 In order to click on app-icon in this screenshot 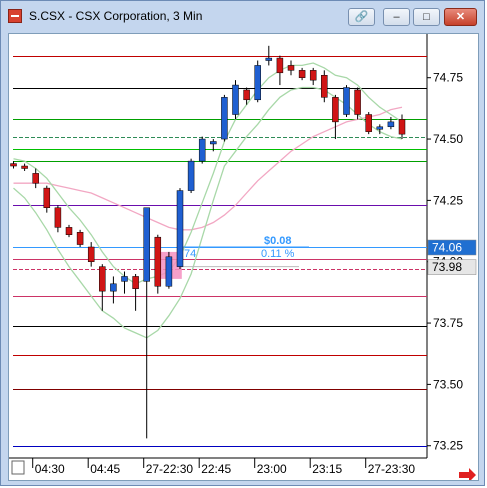, I will do `click(15, 16)`.